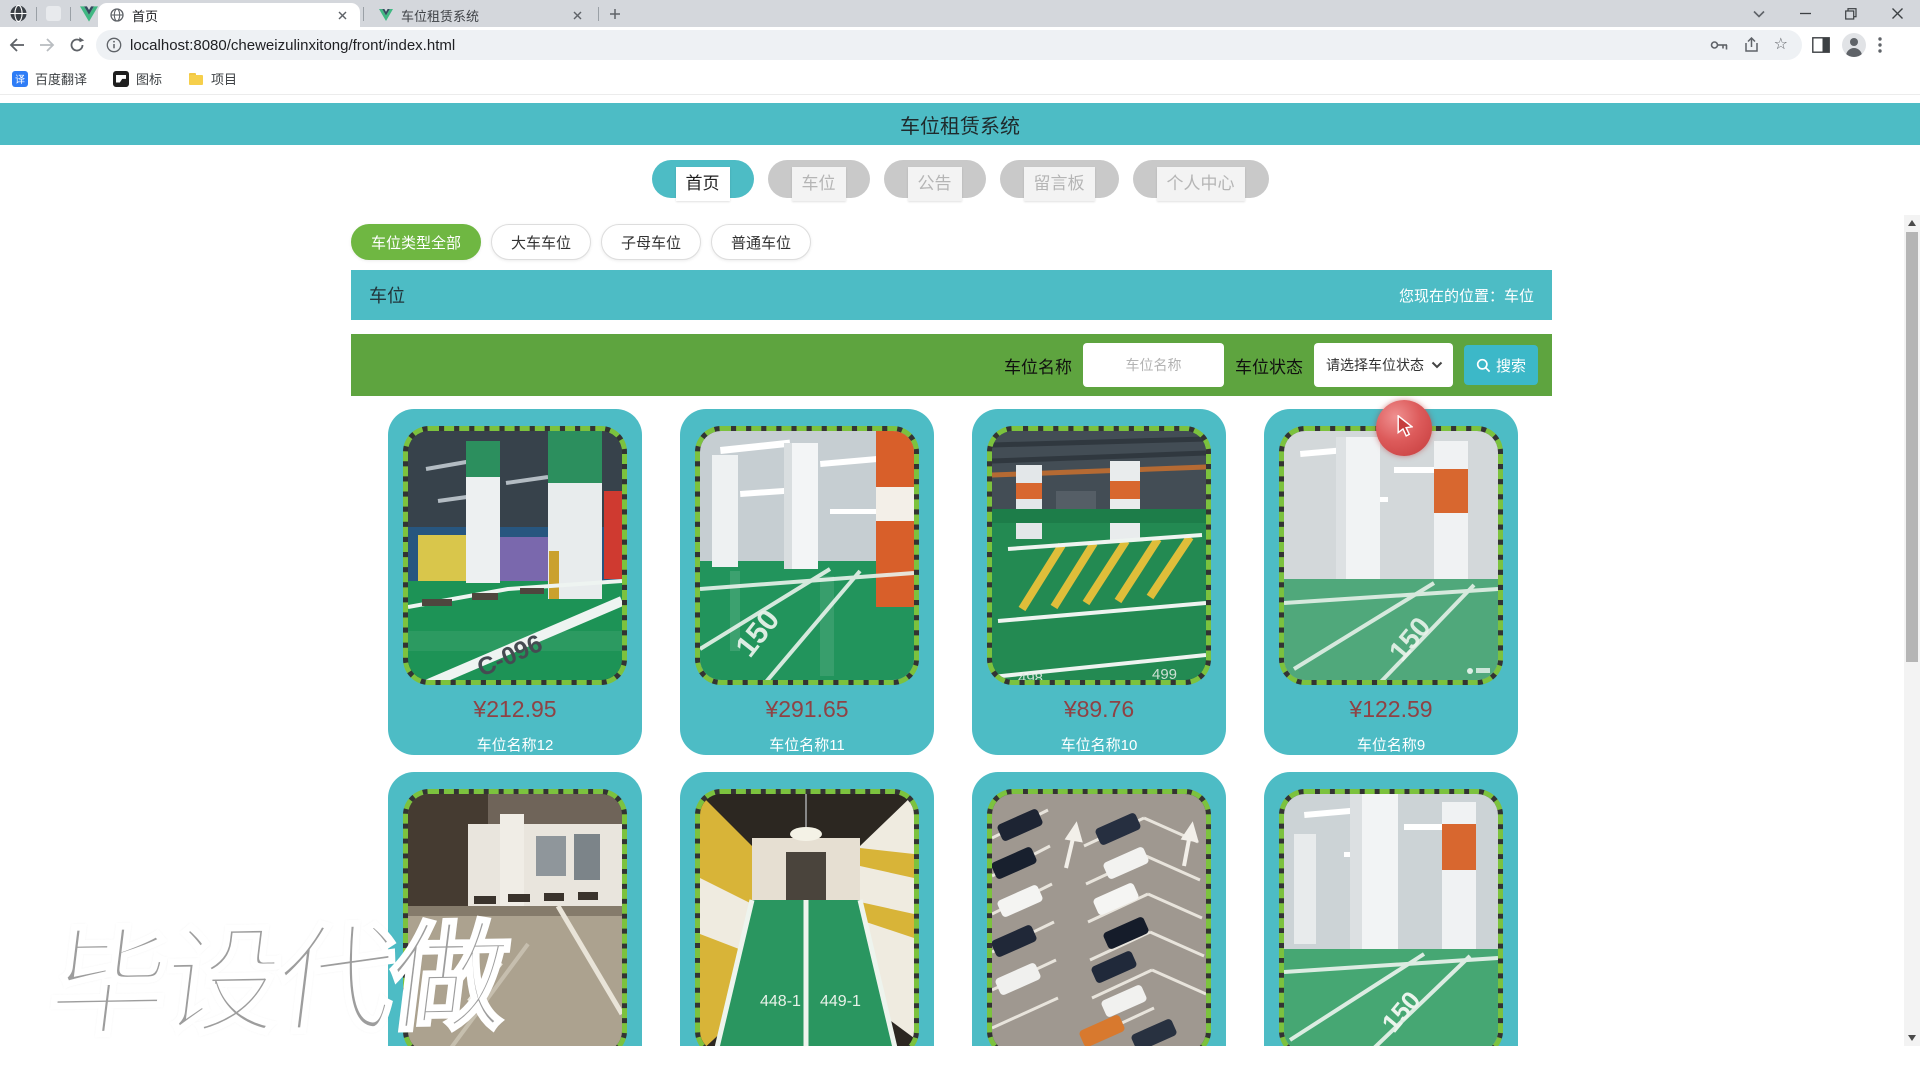  I want to click on password-key-icon, so click(1719, 45).